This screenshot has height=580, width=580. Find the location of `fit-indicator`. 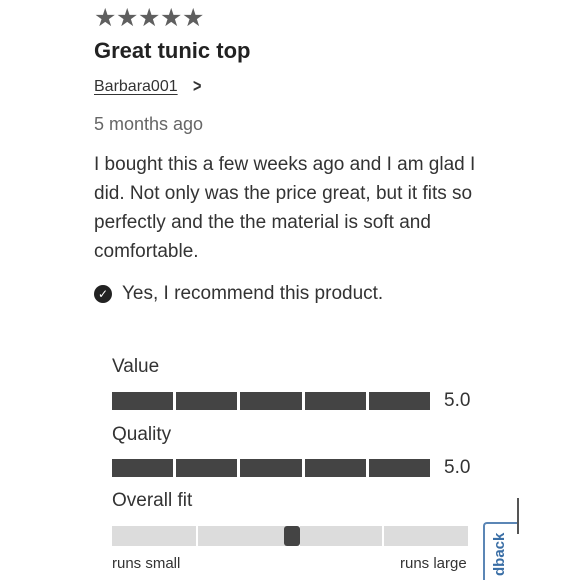

fit-indicator is located at coordinates (292, 536).